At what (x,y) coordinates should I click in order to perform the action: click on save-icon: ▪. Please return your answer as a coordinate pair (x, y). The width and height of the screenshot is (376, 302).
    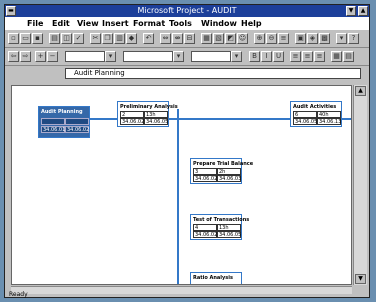
    Looking at the image, I should click on (37, 38).